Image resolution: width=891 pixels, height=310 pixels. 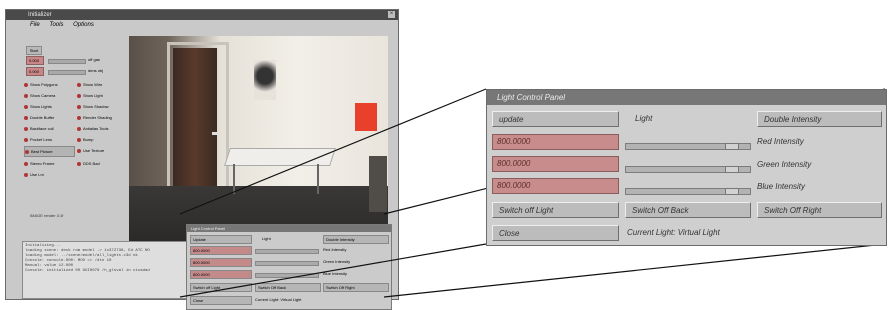 I want to click on red-intensity-slider, so click(x=688, y=146).